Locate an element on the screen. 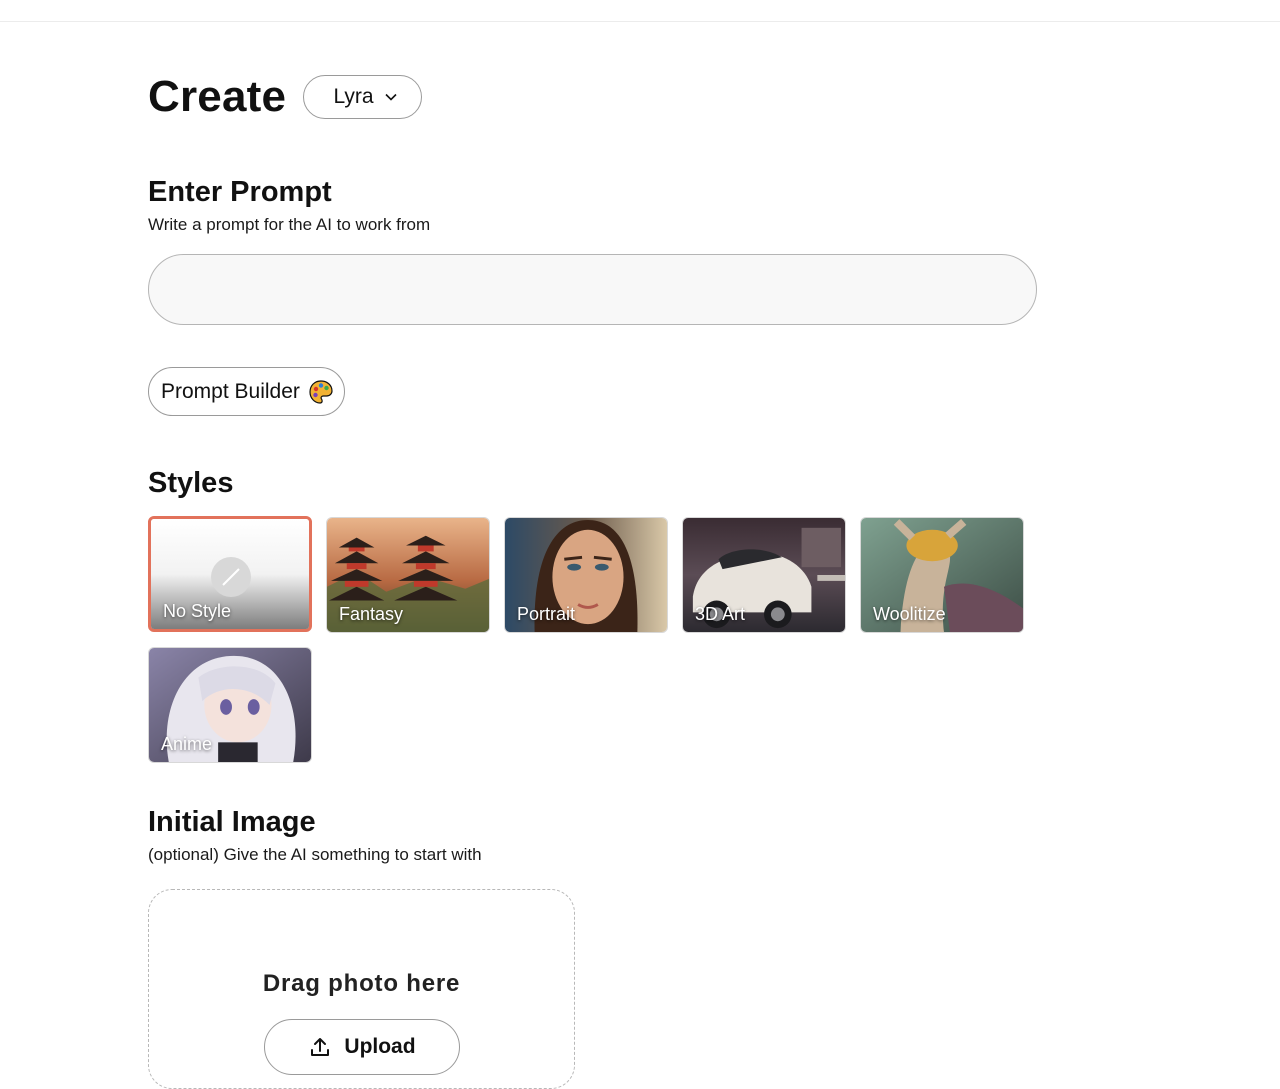 Image resolution: width=1280 pixels, height=1089 pixels. model-select: Lyra is located at coordinates (362, 97).